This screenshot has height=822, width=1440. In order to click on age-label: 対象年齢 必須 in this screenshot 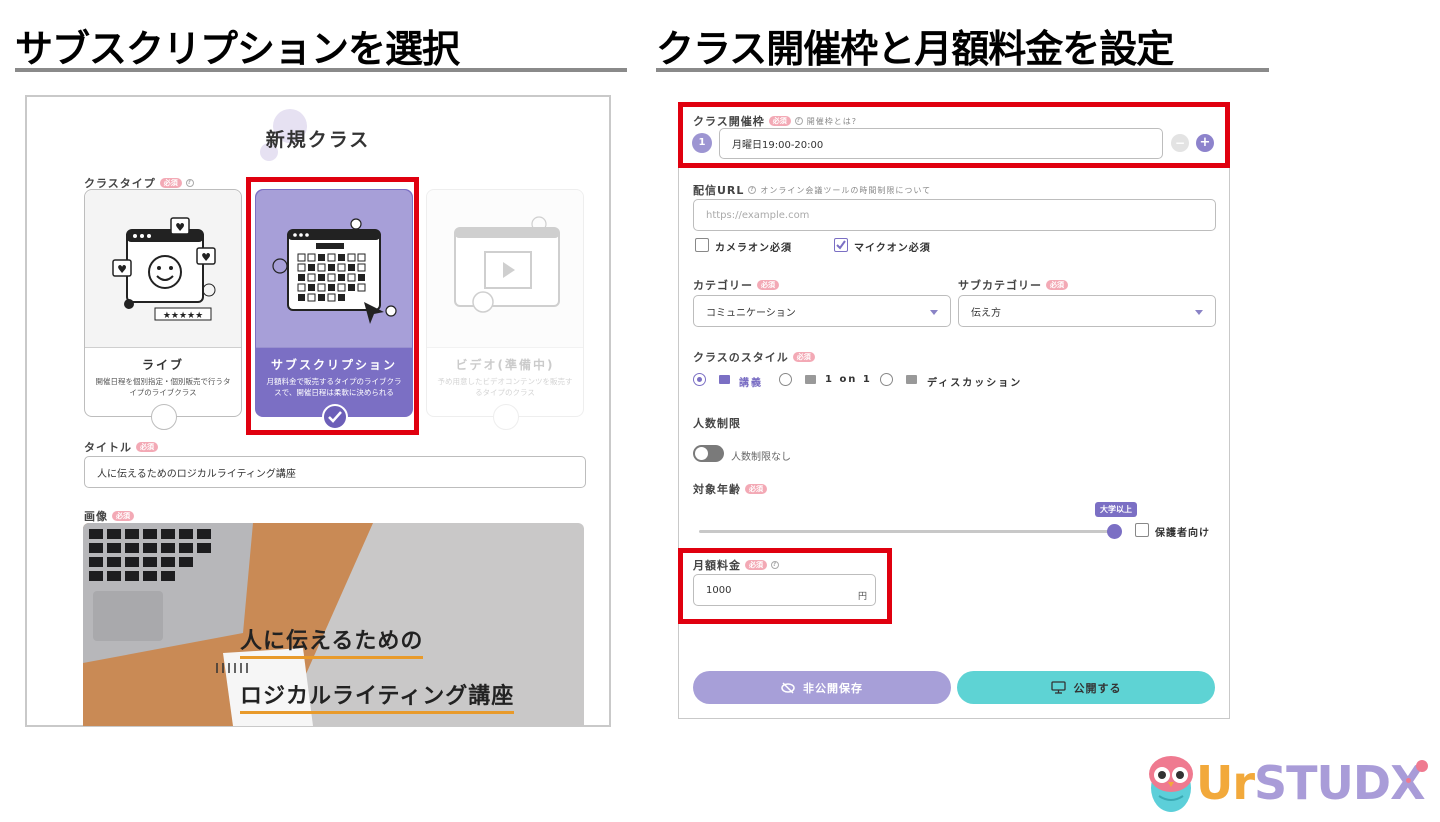, I will do `click(730, 489)`.